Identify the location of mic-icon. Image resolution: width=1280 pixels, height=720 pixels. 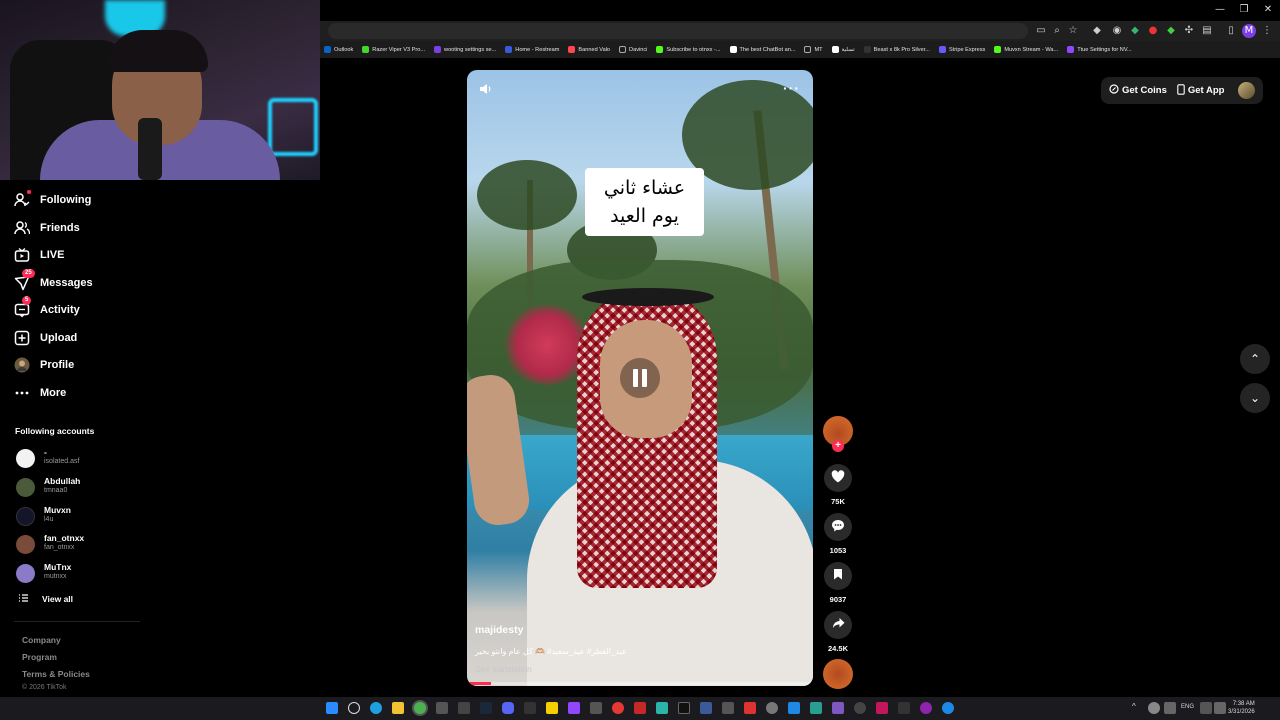
(1170, 708).